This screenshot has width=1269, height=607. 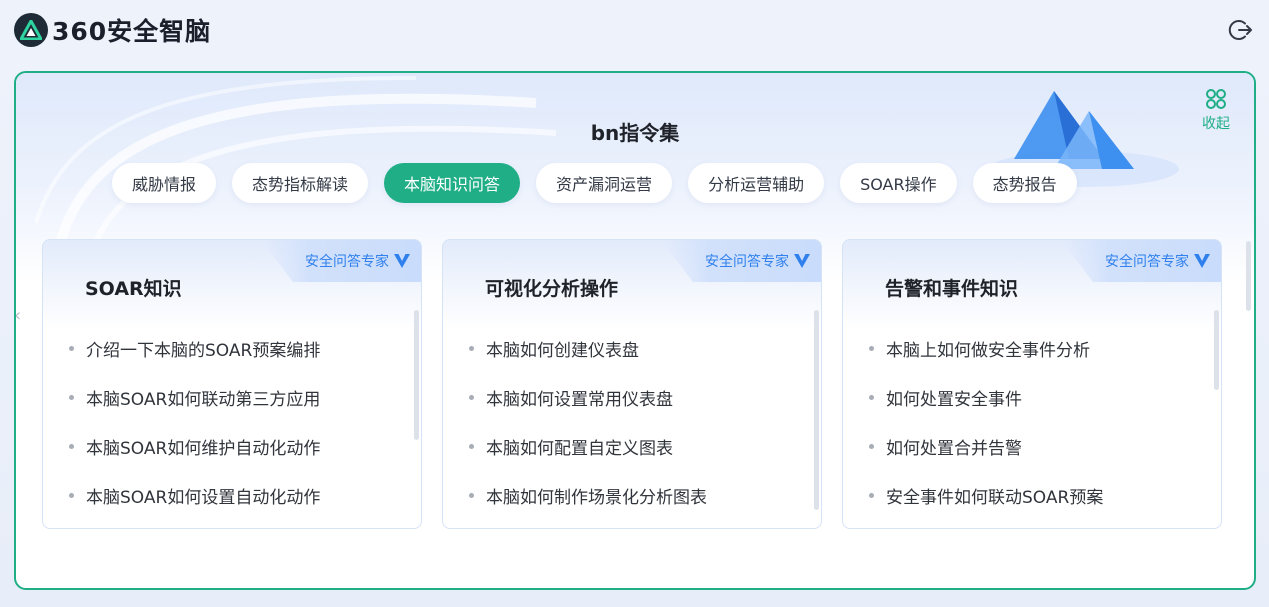 What do you see at coordinates (164, 183) in the screenshot?
I see `tab-threat-intel: 威胁情报` at bounding box center [164, 183].